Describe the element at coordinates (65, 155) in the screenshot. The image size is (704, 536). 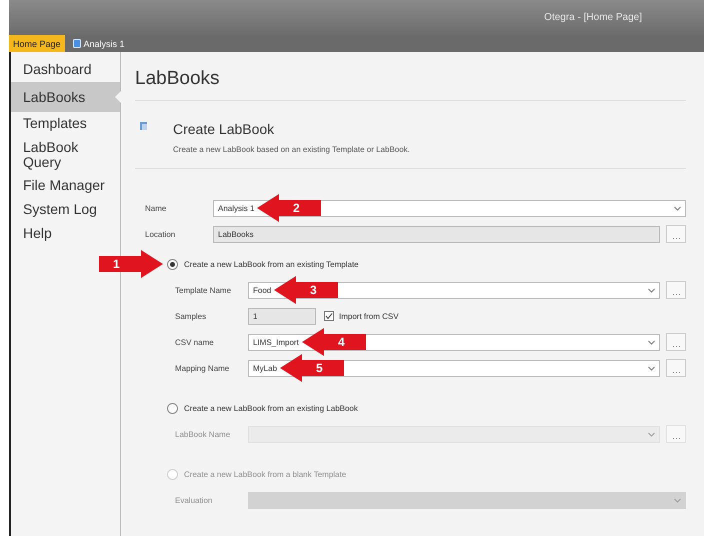
I see `sidebar-item: LabBook Query` at that location.